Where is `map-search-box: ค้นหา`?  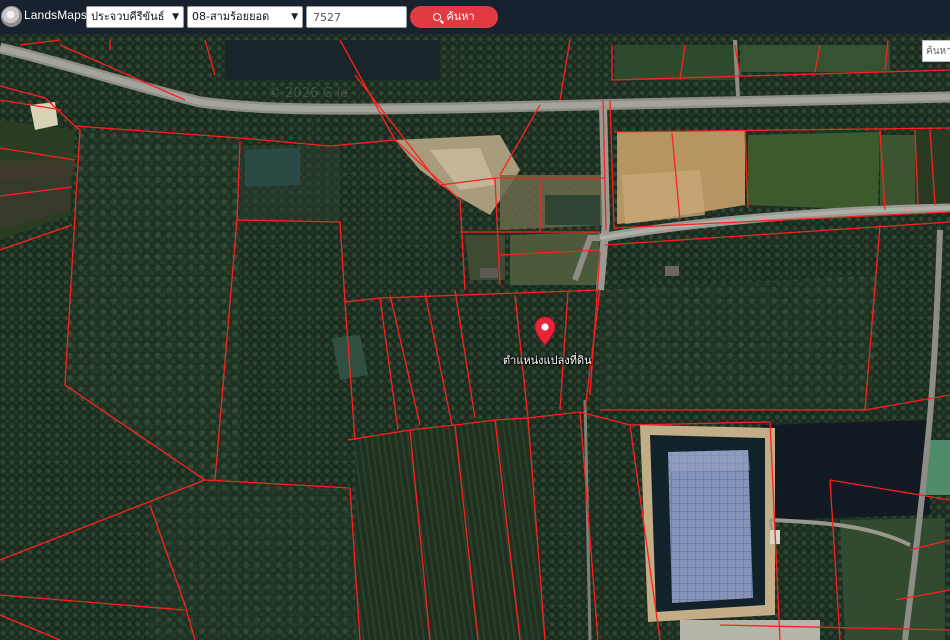 map-search-box: ค้นหา is located at coordinates (936, 51).